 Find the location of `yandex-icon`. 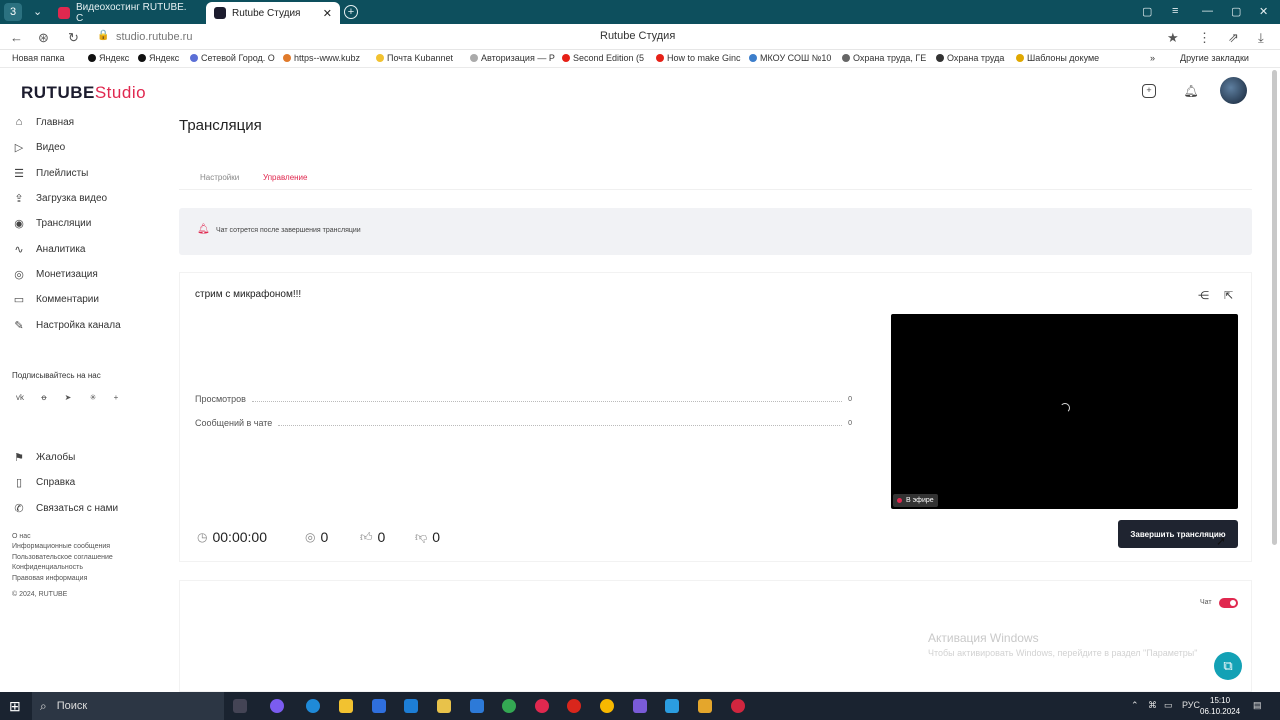

yandex-icon is located at coordinates (542, 706).